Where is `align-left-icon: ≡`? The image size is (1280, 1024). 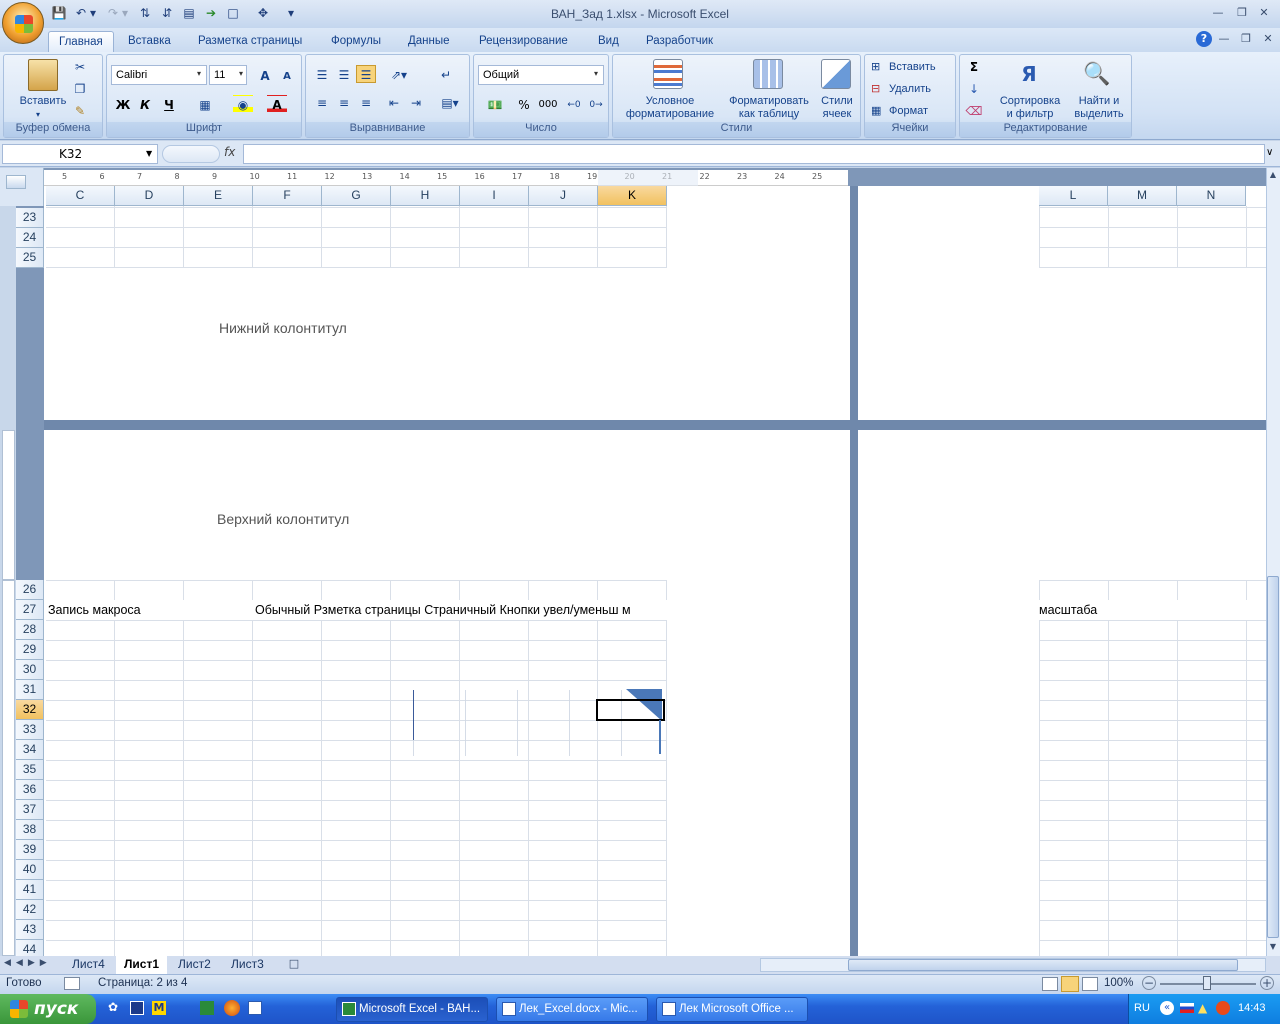 align-left-icon: ≡ is located at coordinates (322, 102).